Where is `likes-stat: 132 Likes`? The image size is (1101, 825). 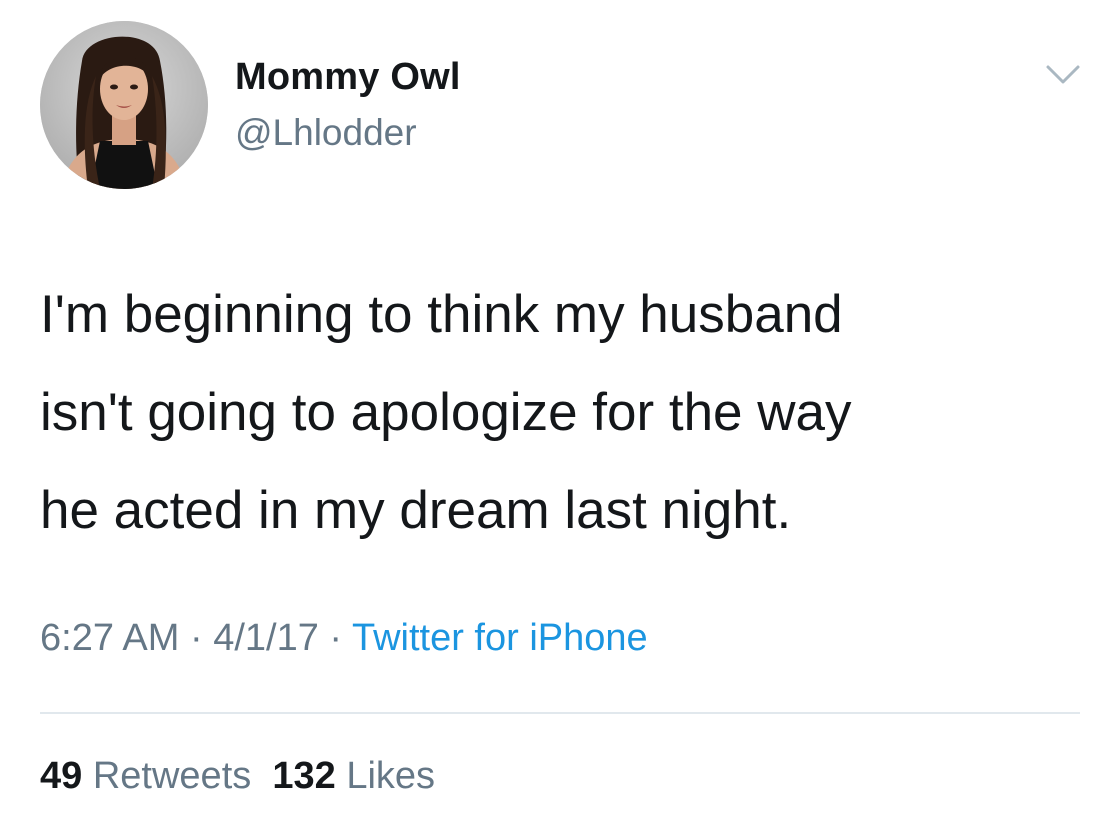
likes-stat: 132 Likes is located at coordinates (353, 776).